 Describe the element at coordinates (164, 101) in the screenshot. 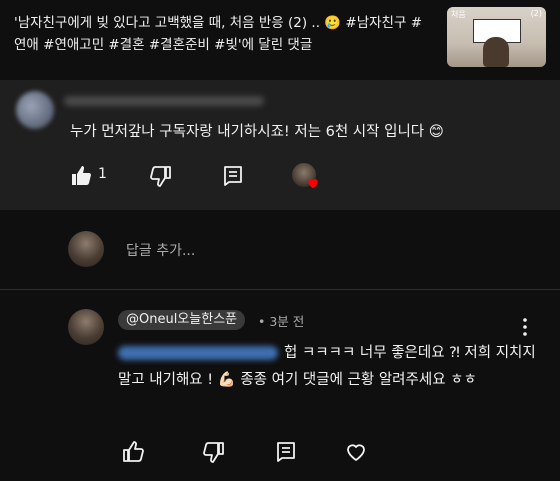

I see `commenter-name-redacted` at that location.